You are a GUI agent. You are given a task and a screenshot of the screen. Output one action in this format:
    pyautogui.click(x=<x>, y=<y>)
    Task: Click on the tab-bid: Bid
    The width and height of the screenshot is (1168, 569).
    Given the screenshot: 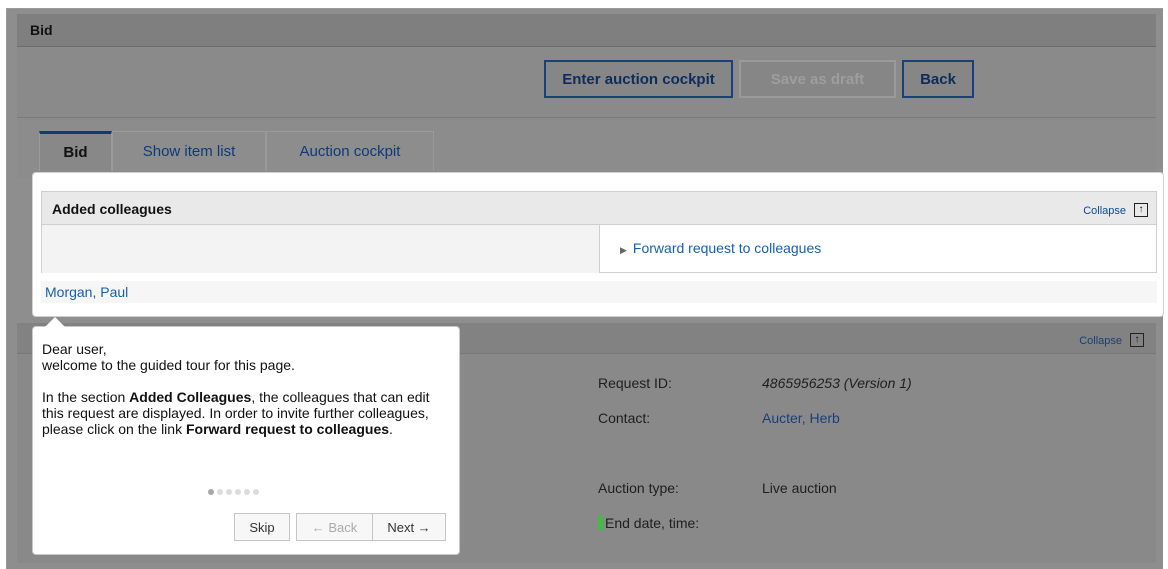 What is the action you would take?
    pyautogui.click(x=75, y=151)
    